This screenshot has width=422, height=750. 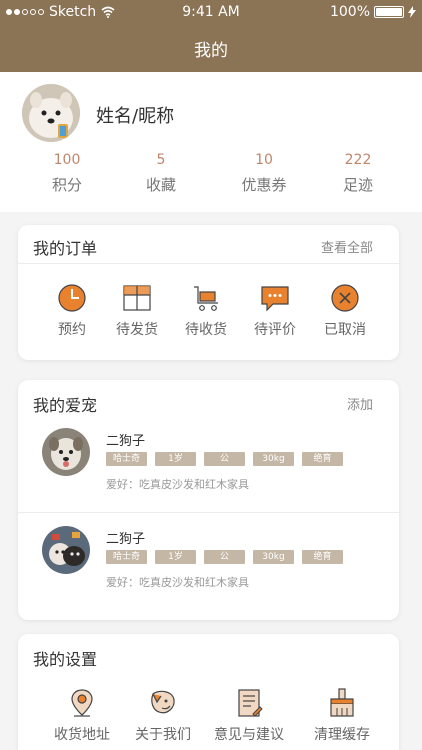 What do you see at coordinates (208, 692) in the screenshot?
I see `settings-card: 我的设置 收货地址 关于我们 意见与建议 清理缓存` at bounding box center [208, 692].